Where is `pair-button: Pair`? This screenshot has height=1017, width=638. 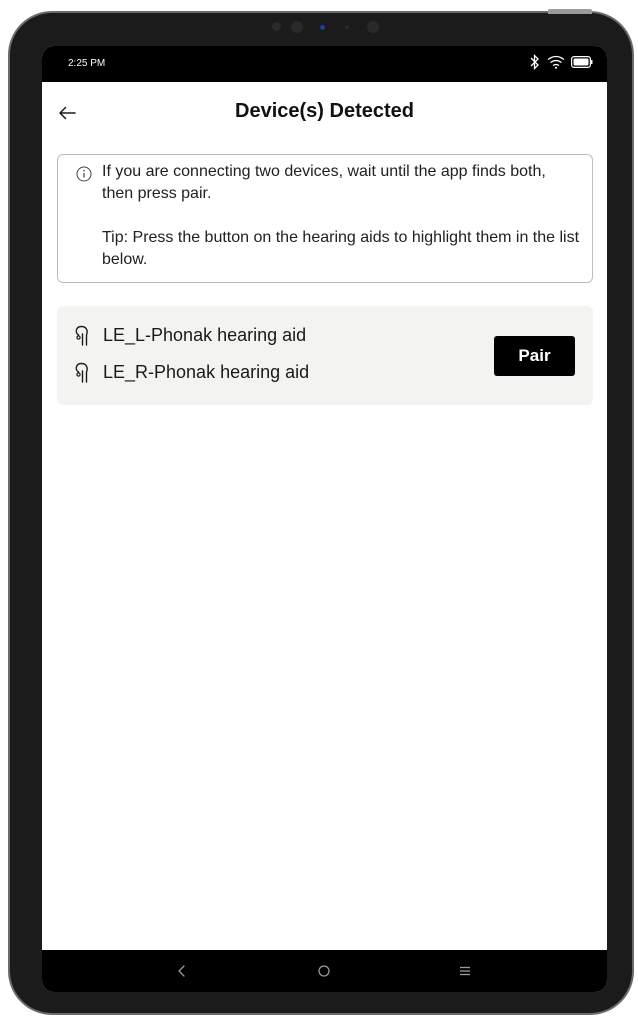
pair-button: Pair is located at coordinates (534, 356).